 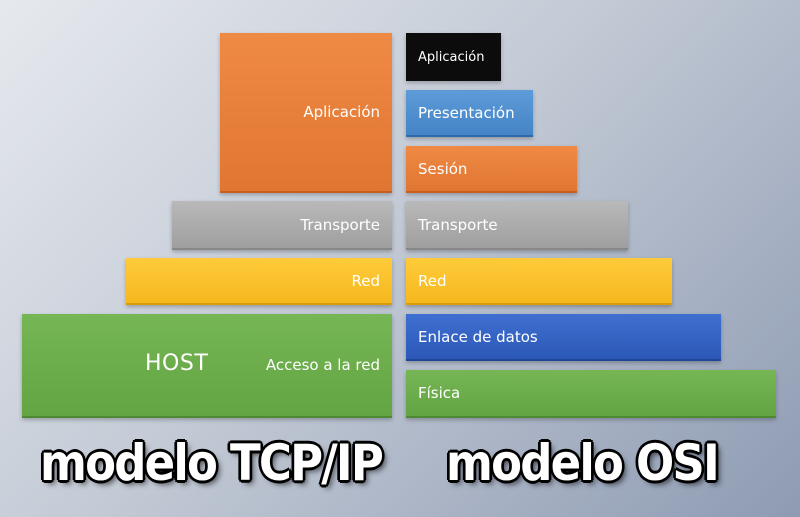 What do you see at coordinates (458, 224) in the screenshot?
I see `osi-layer-transport-label: Transporte` at bounding box center [458, 224].